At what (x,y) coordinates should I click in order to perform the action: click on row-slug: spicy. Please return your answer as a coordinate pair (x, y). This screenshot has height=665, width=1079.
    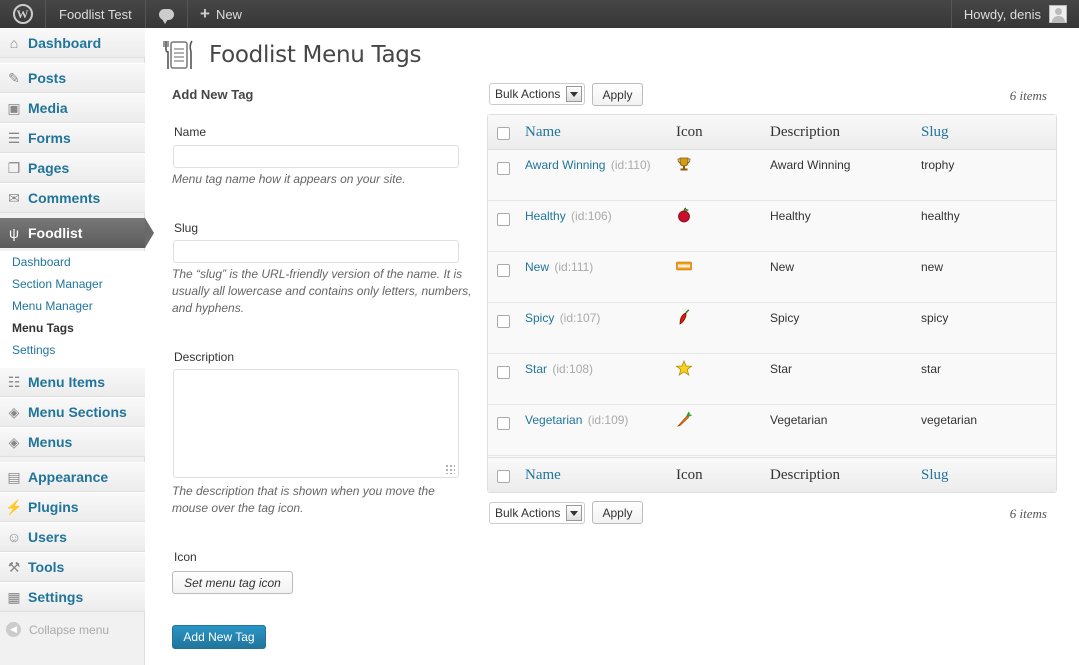
    Looking at the image, I should click on (935, 318).